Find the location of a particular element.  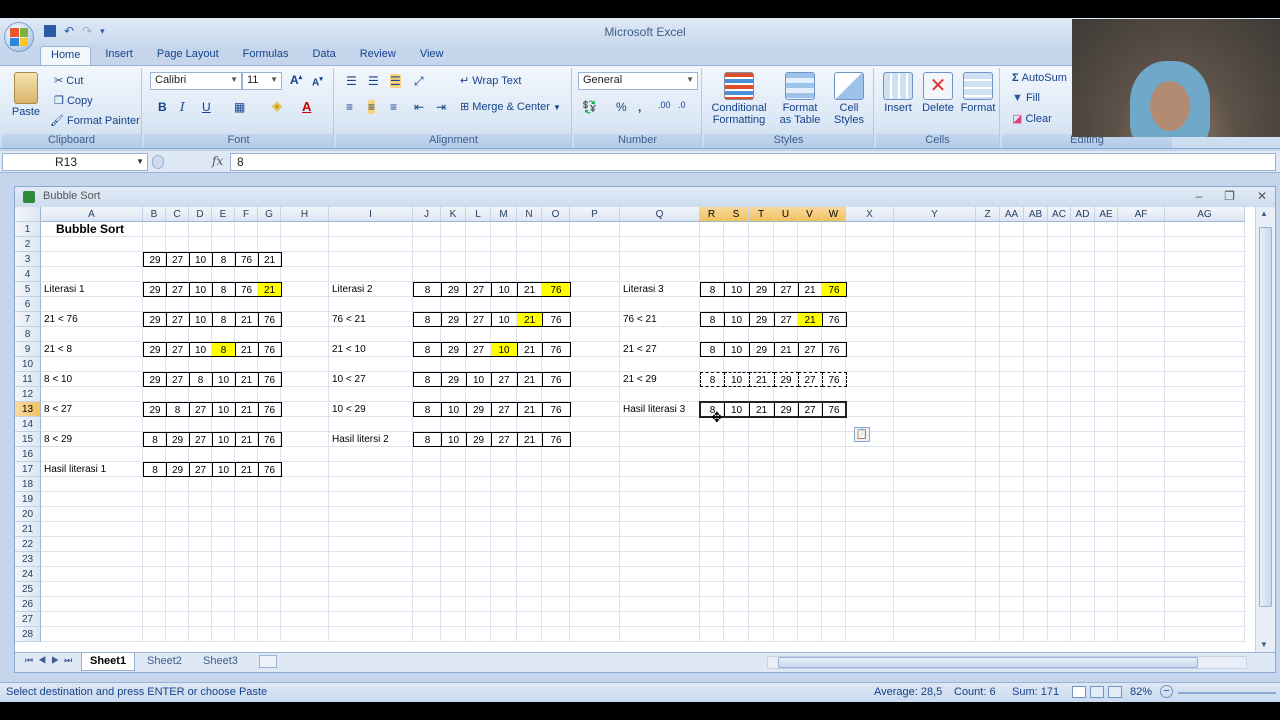

zoom-out-icon: − is located at coordinates (1166, 691).